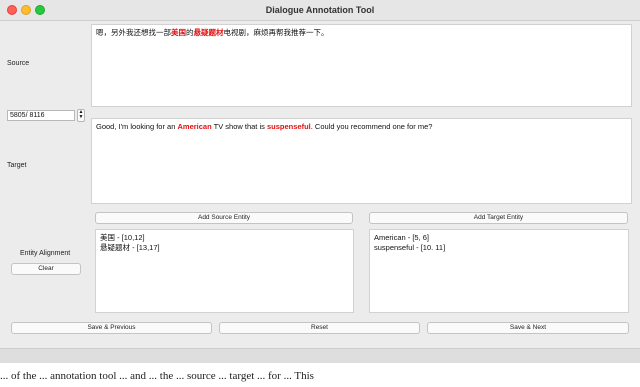  I want to click on target-label: Target, so click(17, 165).